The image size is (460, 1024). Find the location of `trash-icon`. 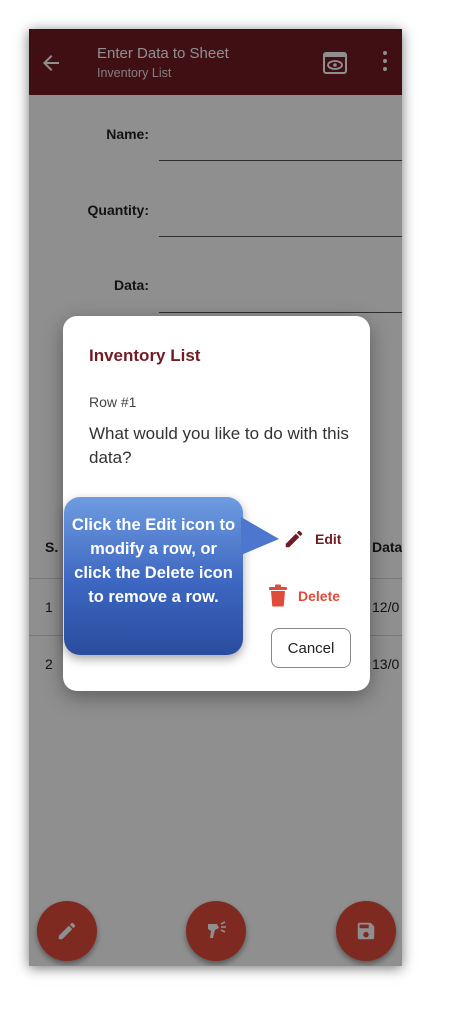

trash-icon is located at coordinates (278, 595).